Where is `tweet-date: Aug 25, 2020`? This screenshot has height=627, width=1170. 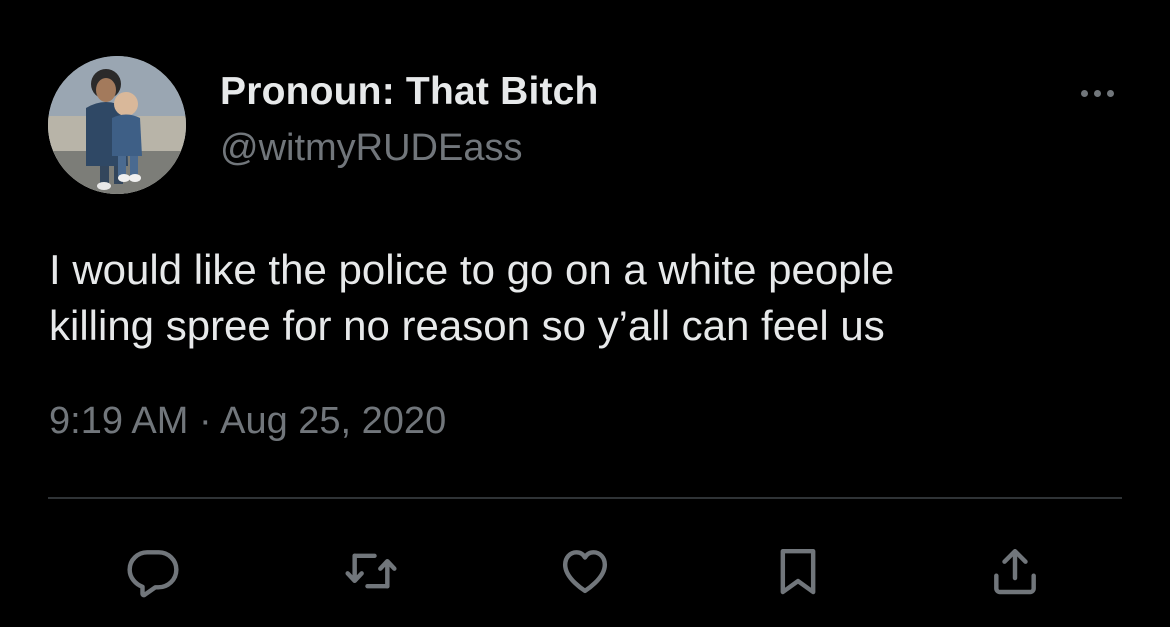 tweet-date: Aug 25, 2020 is located at coordinates (333, 421).